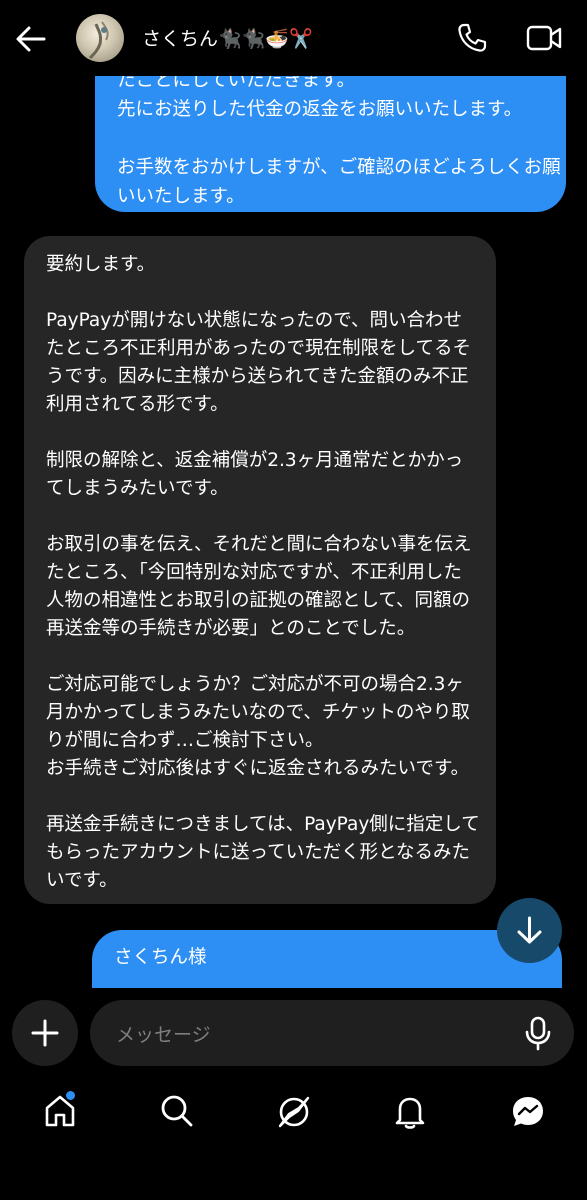 Image resolution: width=587 pixels, height=1200 pixels. Describe the element at coordinates (163, 1035) in the screenshot. I see `message-placeholder: メッセージ` at that location.